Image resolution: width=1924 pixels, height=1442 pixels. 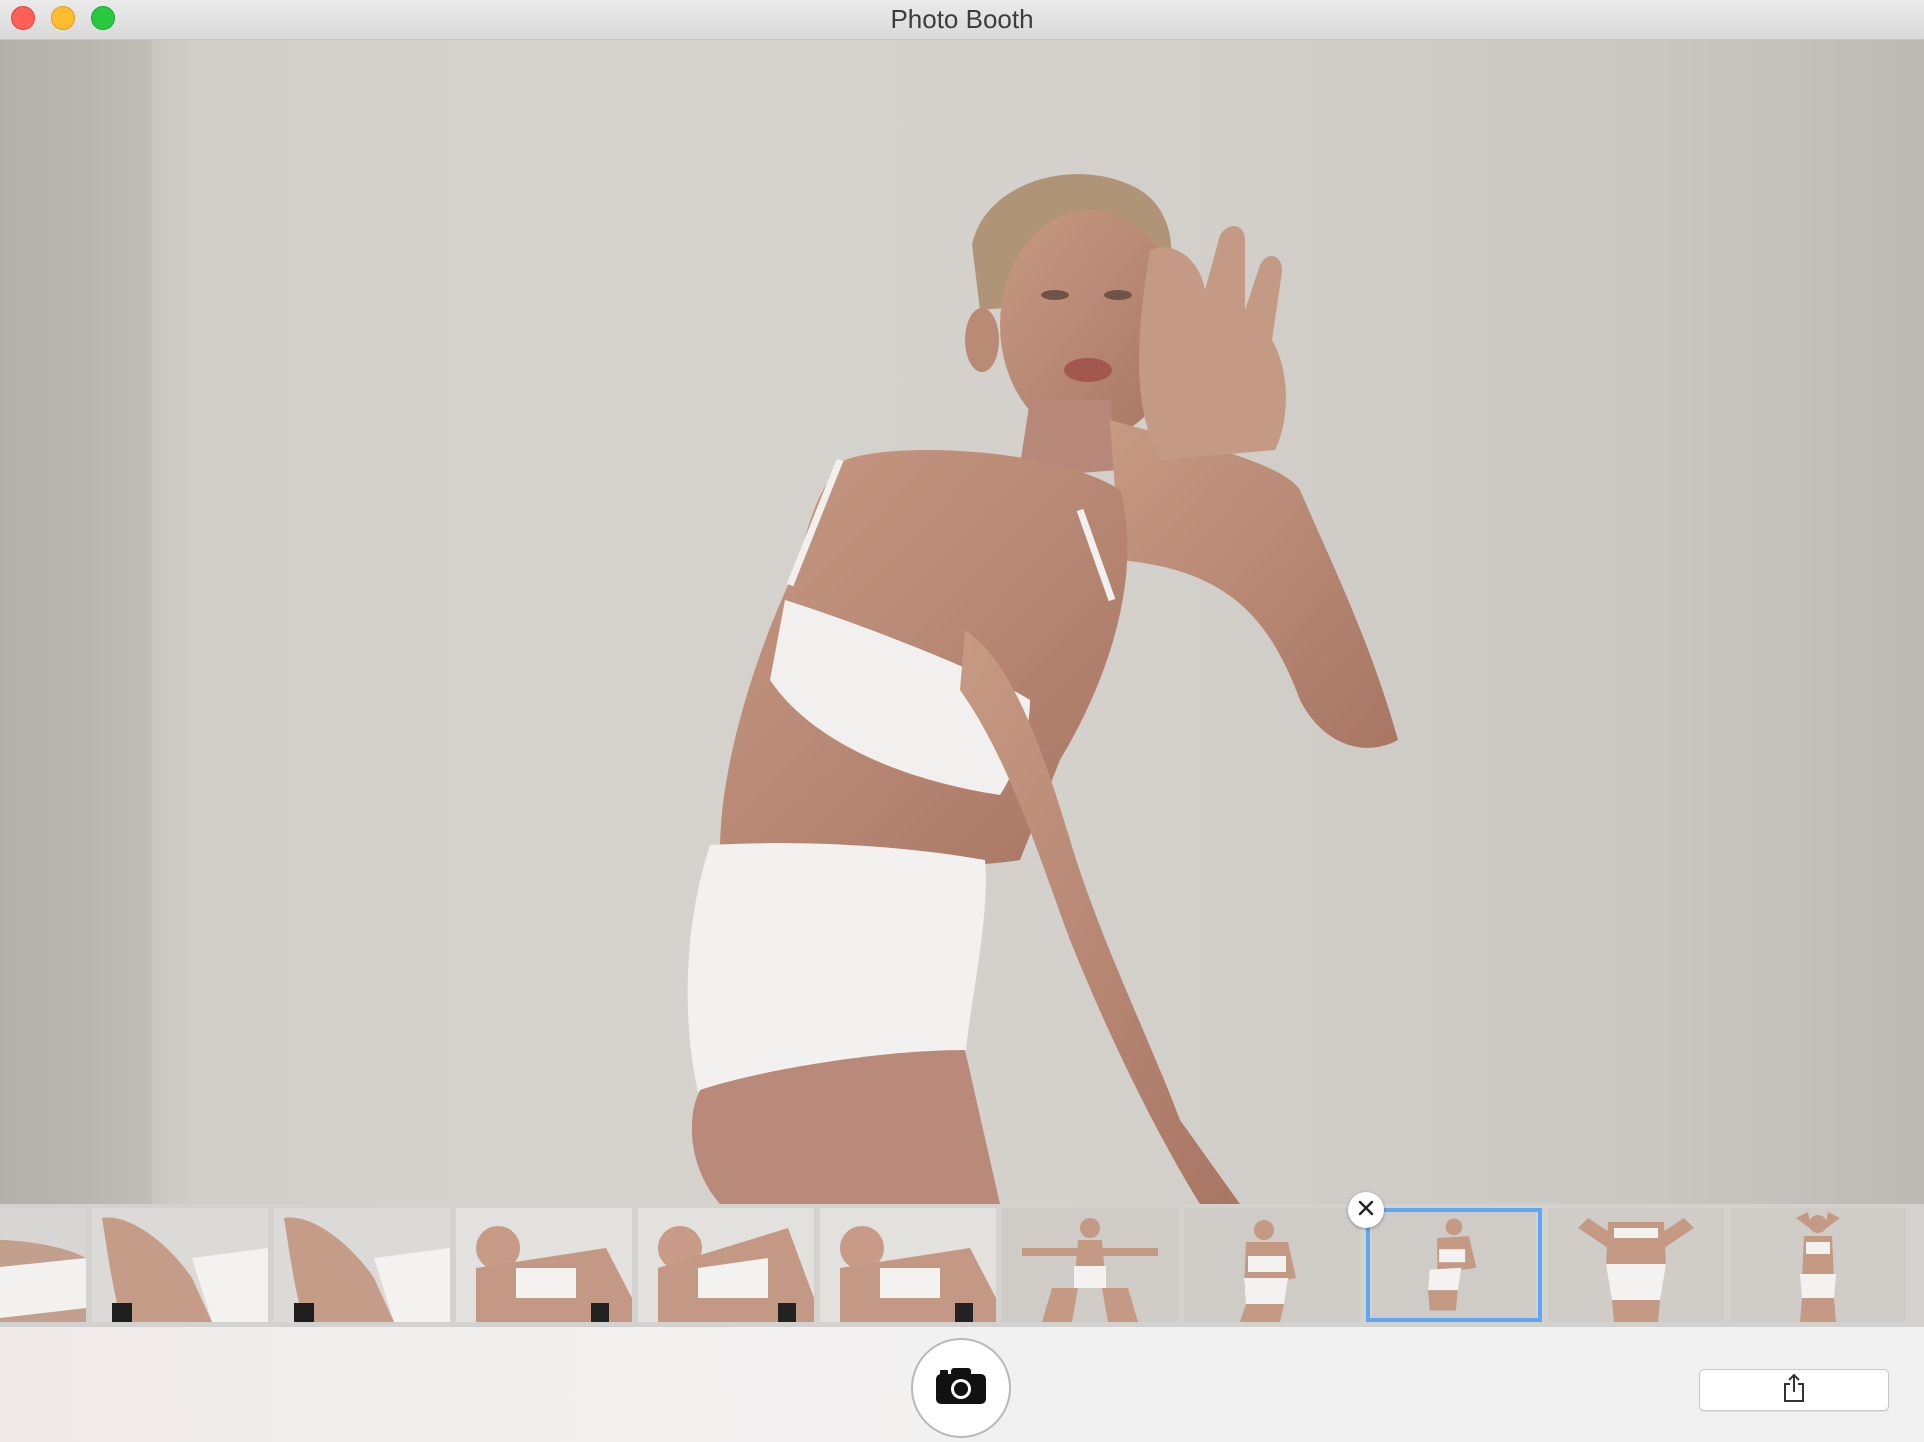 I want to click on share-icon, so click(x=1794, y=1390).